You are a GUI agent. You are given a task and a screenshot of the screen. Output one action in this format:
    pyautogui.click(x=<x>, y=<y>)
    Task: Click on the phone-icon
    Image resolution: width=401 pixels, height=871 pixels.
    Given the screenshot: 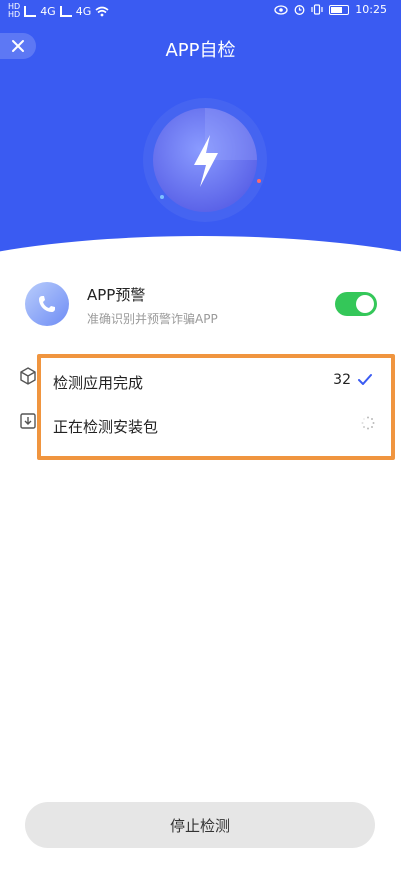 What is the action you would take?
    pyautogui.click(x=47, y=304)
    